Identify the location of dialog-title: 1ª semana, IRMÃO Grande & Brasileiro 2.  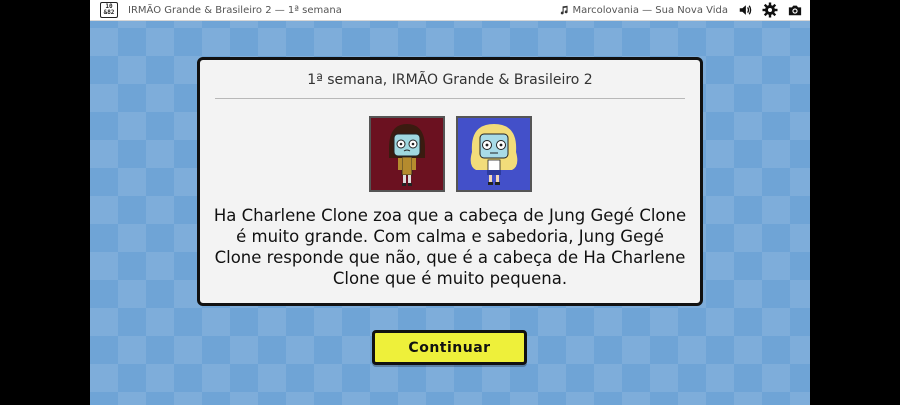
(450, 80).